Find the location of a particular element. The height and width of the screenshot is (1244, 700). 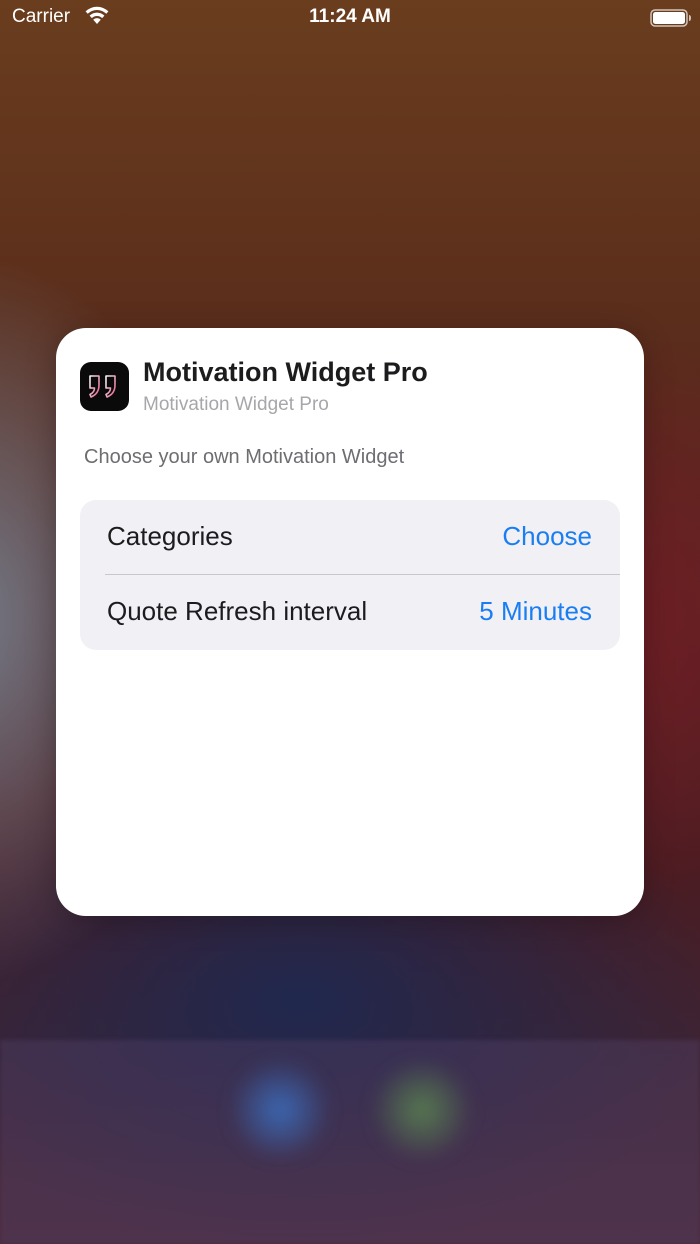

app-subtitle: Motivation Widget Pro is located at coordinates (236, 404).